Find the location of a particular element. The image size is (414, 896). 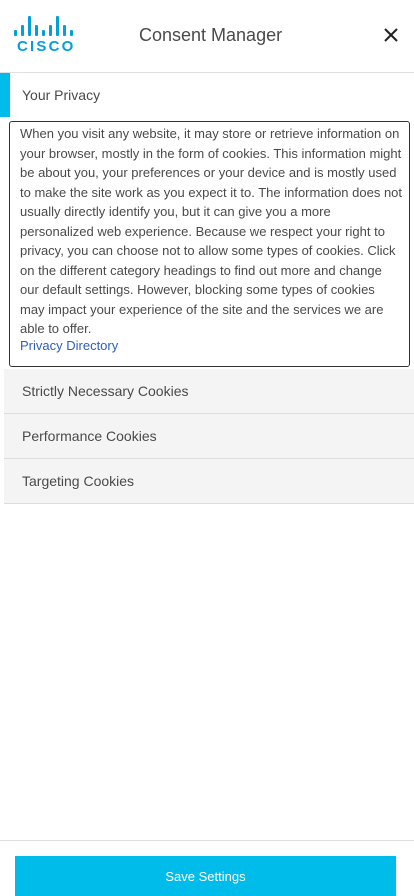

tab-your-privacy-label: Your Privacy is located at coordinates (61, 95).